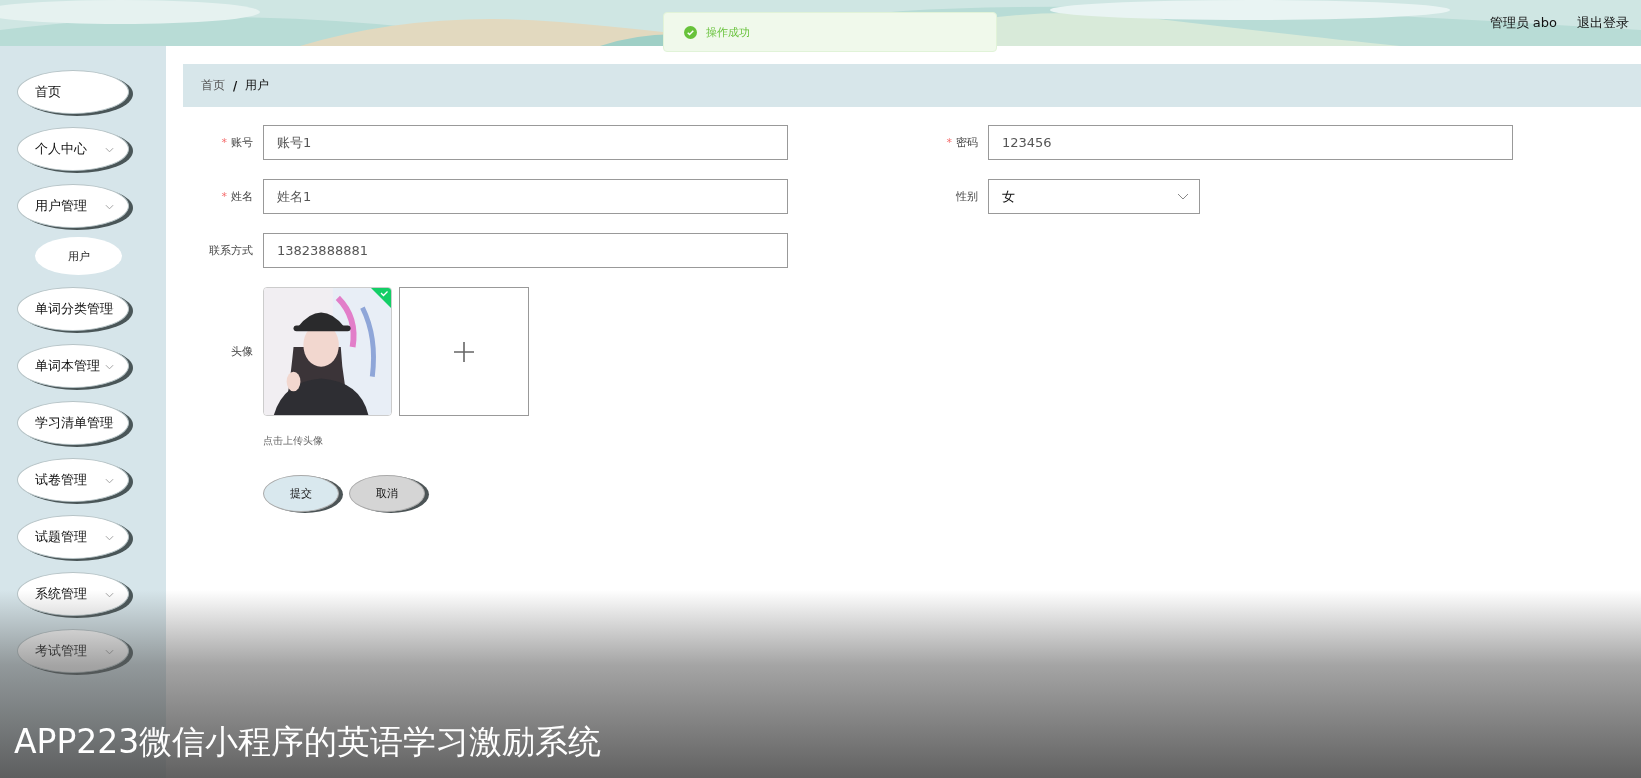  Describe the element at coordinates (213, 85) in the screenshot. I see `breadcrumb-link: 首页` at that location.